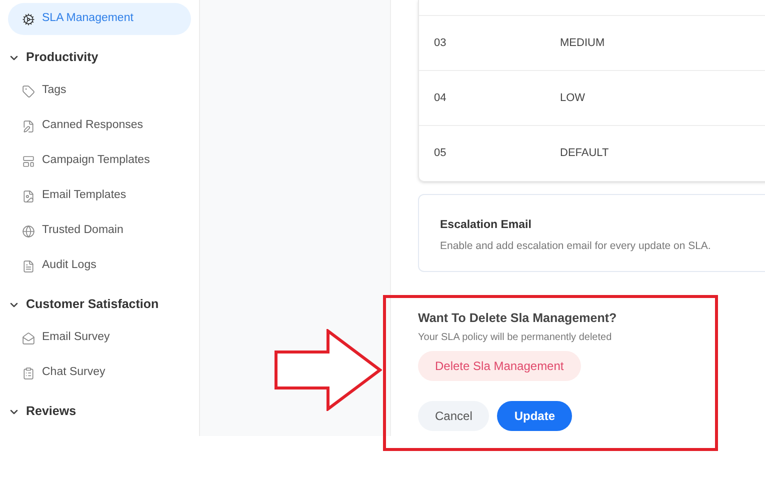 This screenshot has width=765, height=485. What do you see at coordinates (28, 91) in the screenshot?
I see `tag-icon` at bounding box center [28, 91].